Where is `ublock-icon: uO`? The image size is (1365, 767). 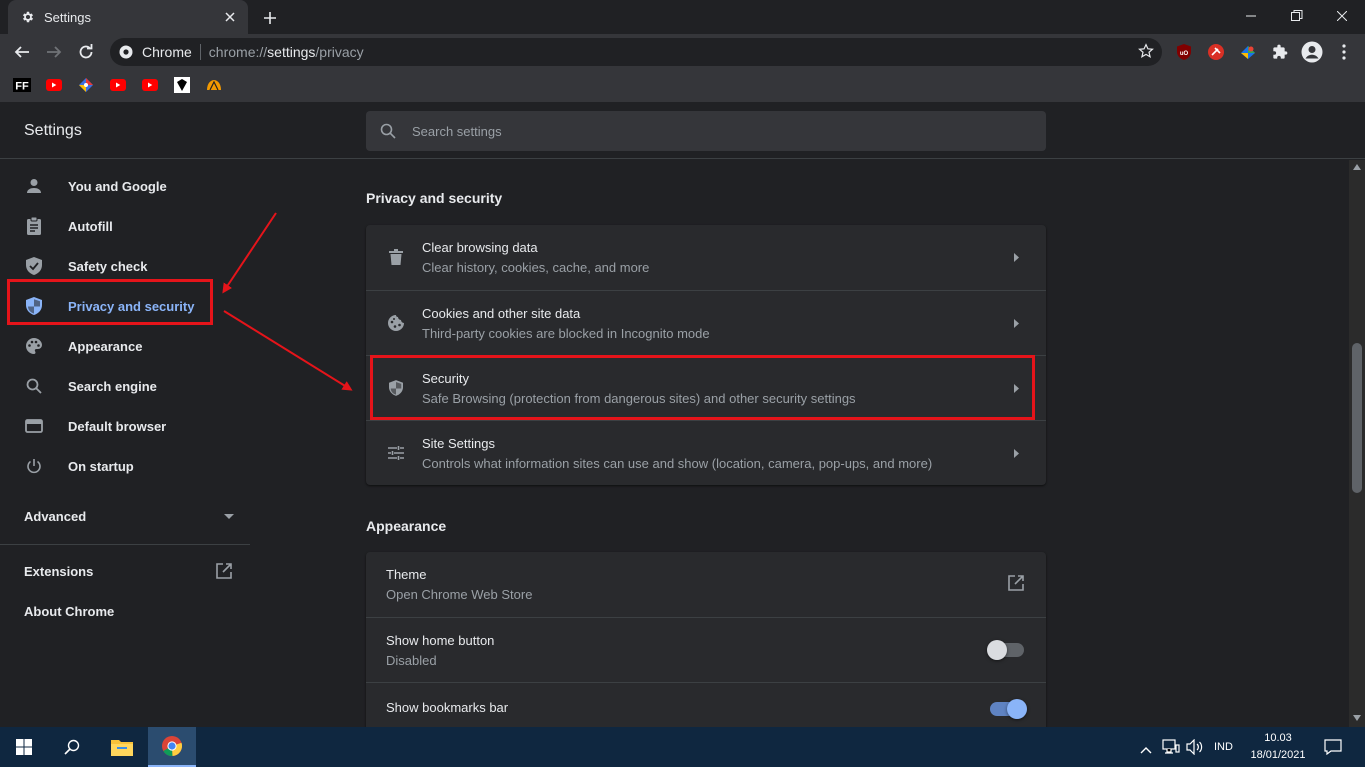 ublock-icon: uO is located at coordinates (1184, 52).